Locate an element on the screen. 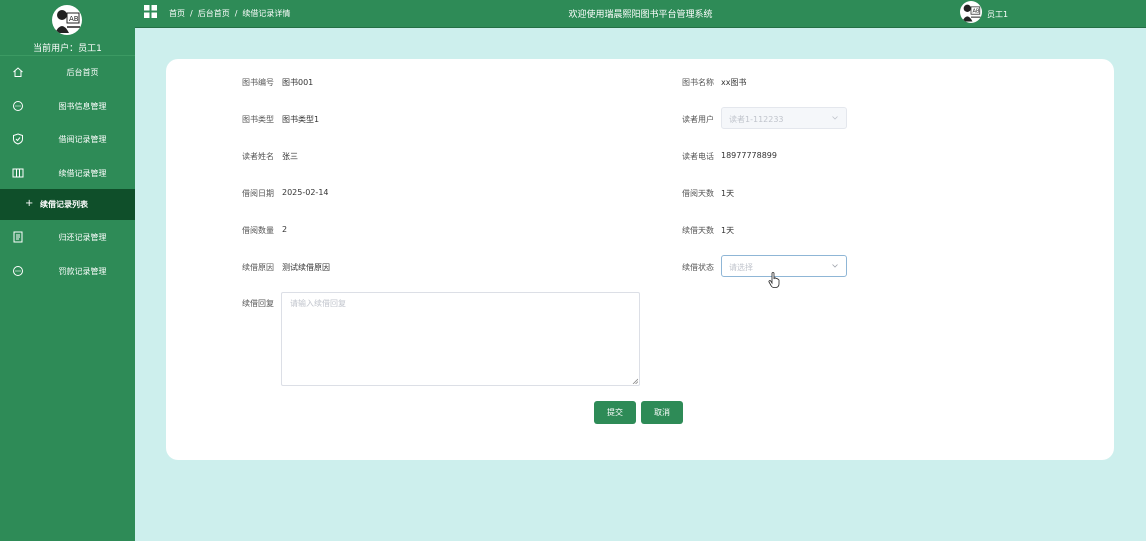  sidebar-item-label: 图书信息管理 is located at coordinates (82, 106).